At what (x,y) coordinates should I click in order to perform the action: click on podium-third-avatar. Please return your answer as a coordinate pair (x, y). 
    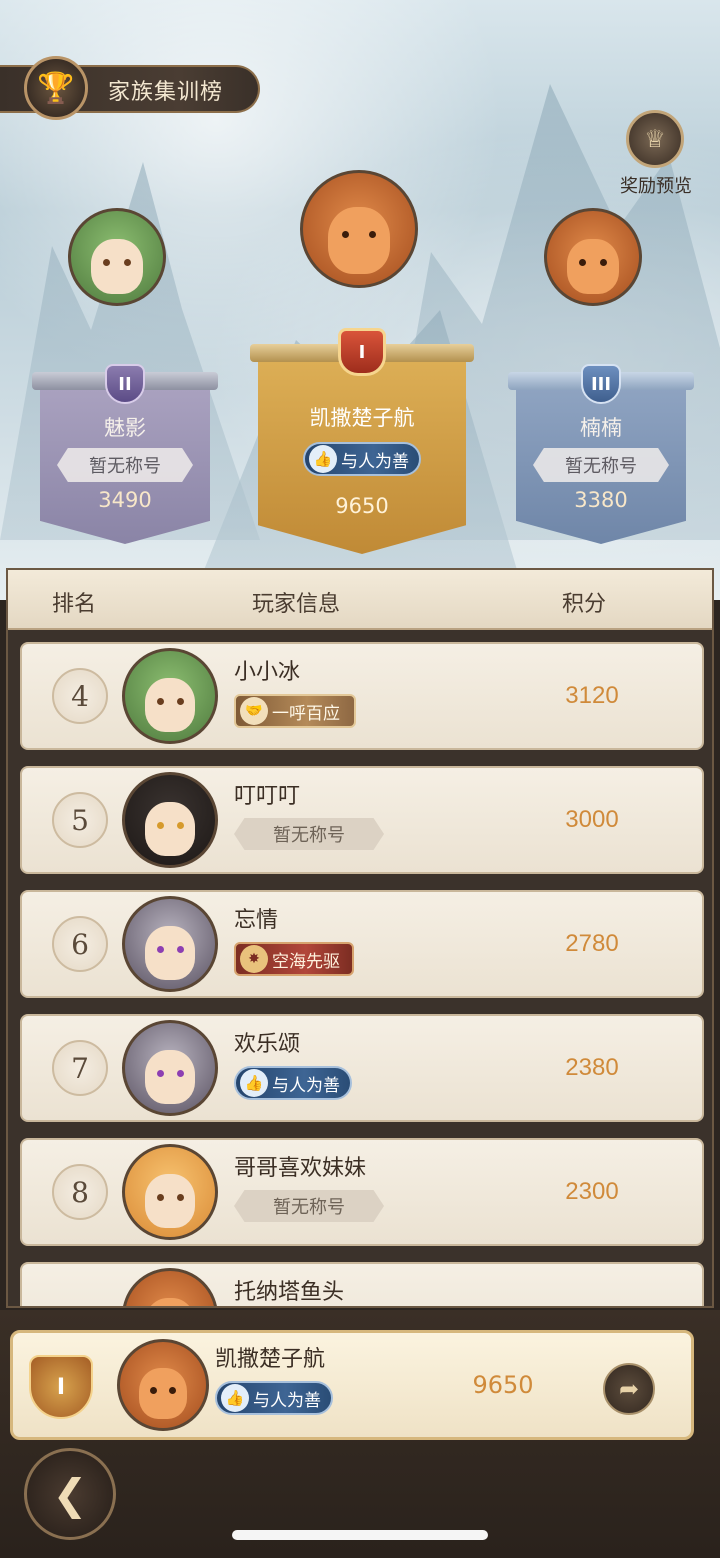
    Looking at the image, I should click on (593, 257).